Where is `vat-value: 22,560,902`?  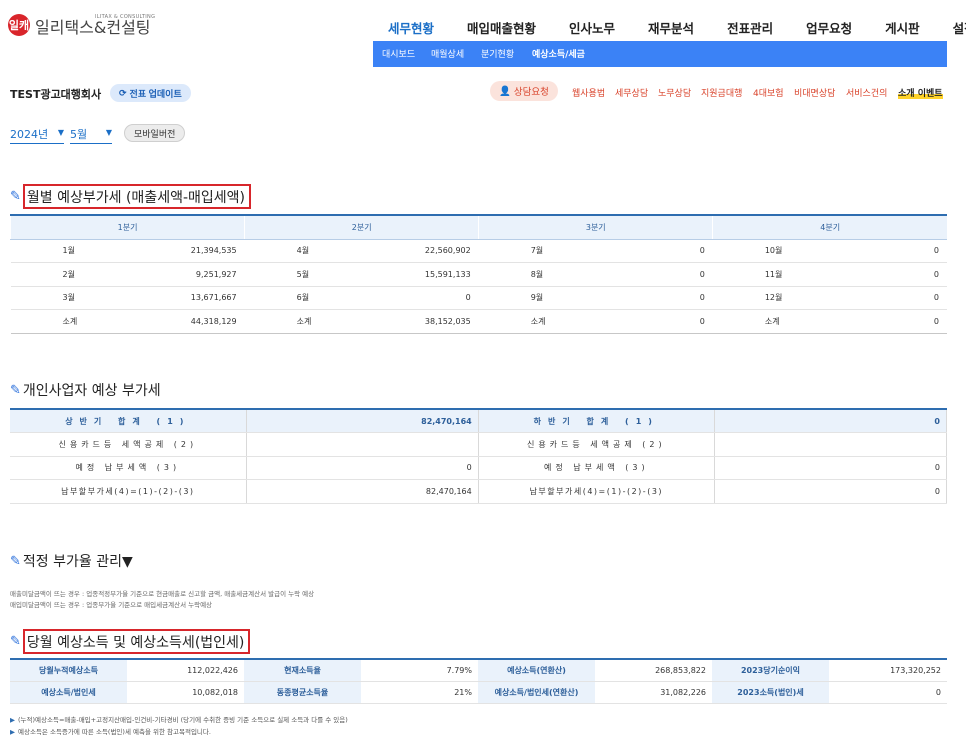 vat-value: 22,560,902 is located at coordinates (407, 251).